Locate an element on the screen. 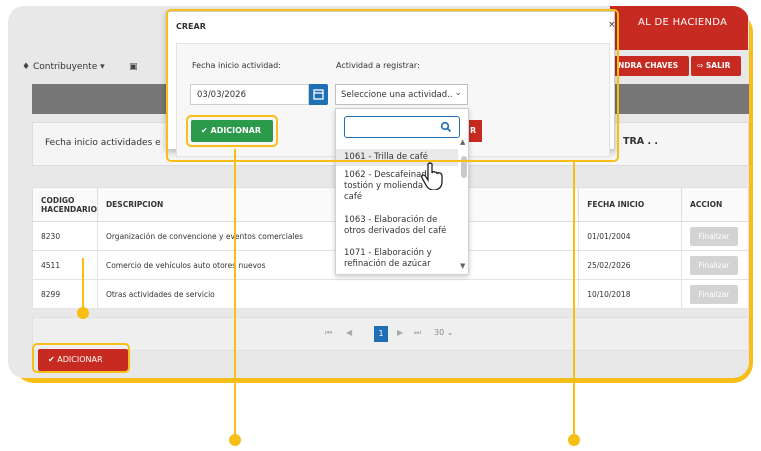 Image resolution: width=761 pixels, height=451 pixels. scroll-down-icon: ▼ is located at coordinates (462, 266).